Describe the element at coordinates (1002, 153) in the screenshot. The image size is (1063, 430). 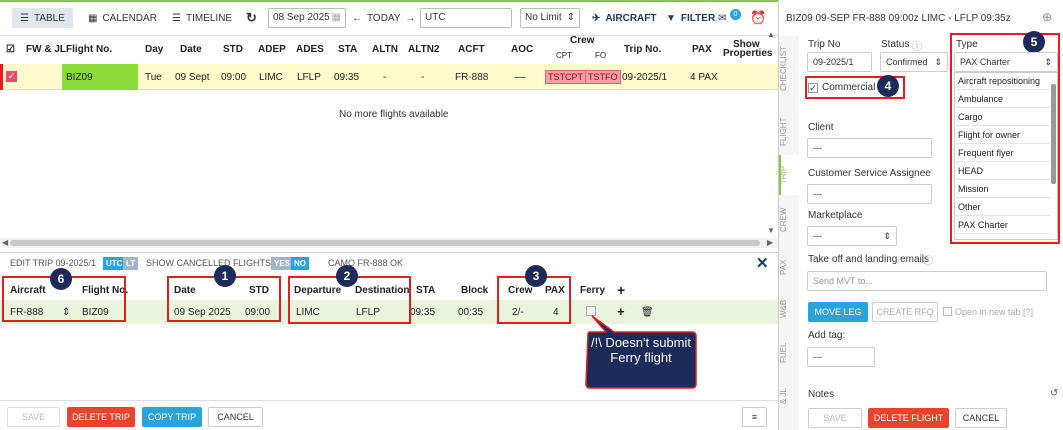
I see `type-option: Frequent flyer` at that location.